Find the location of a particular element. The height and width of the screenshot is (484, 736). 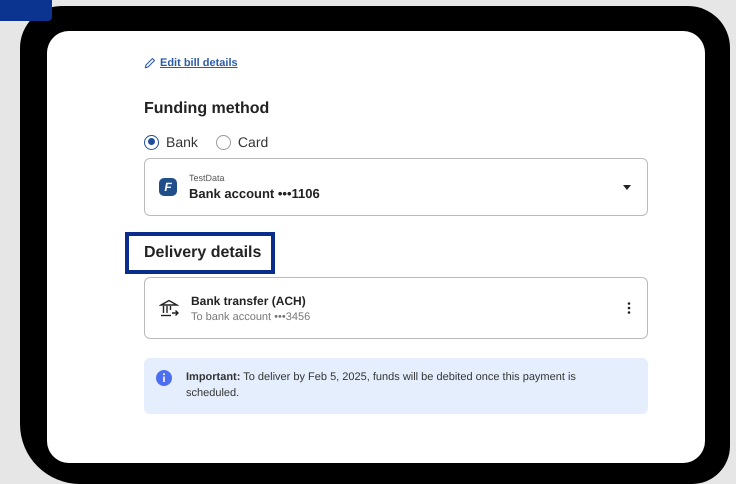

radio-option: Card is located at coordinates (242, 142).